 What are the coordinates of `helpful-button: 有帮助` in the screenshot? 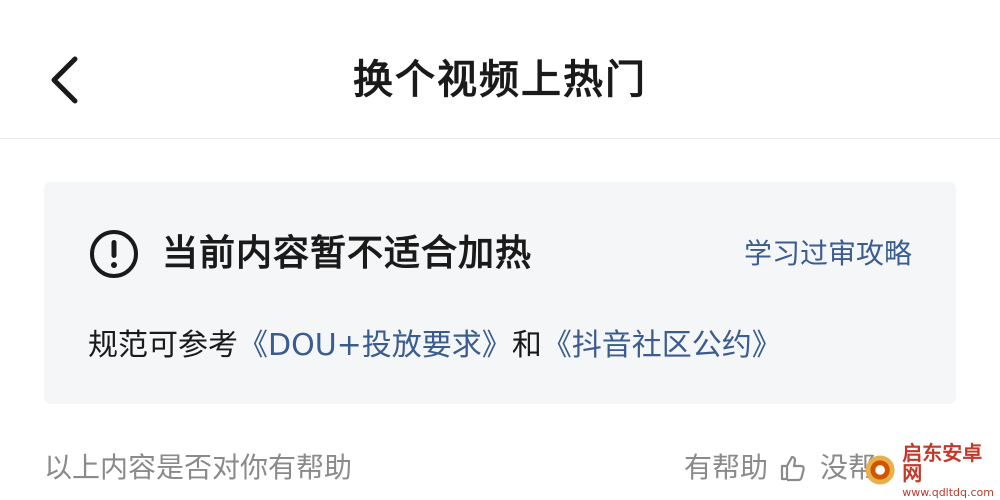 It's located at (745, 468).